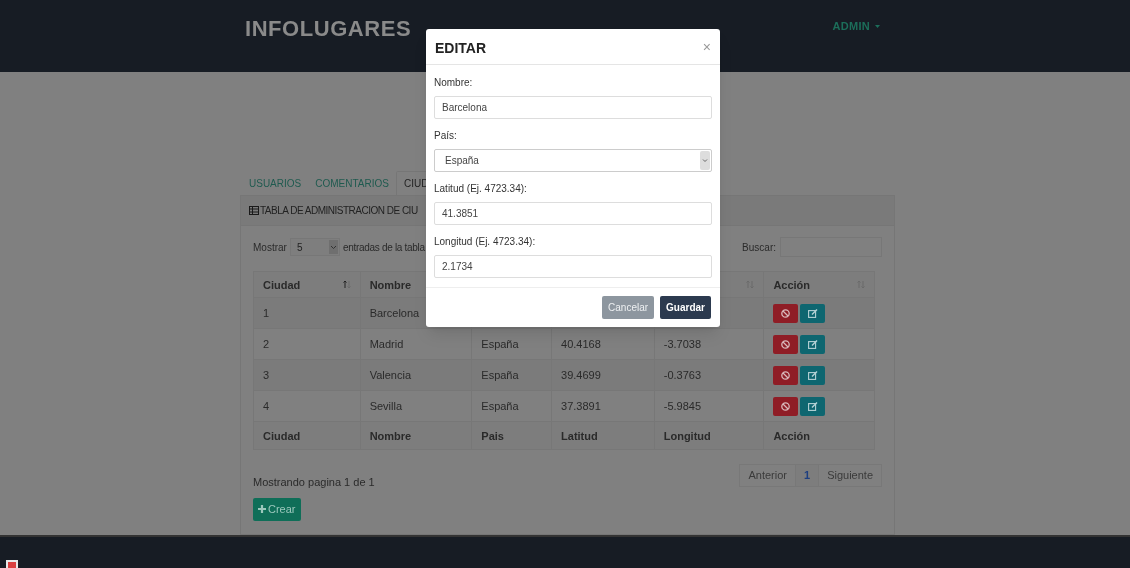  Describe the element at coordinates (454, 83) in the screenshot. I see `field-label: Nombre:` at that location.